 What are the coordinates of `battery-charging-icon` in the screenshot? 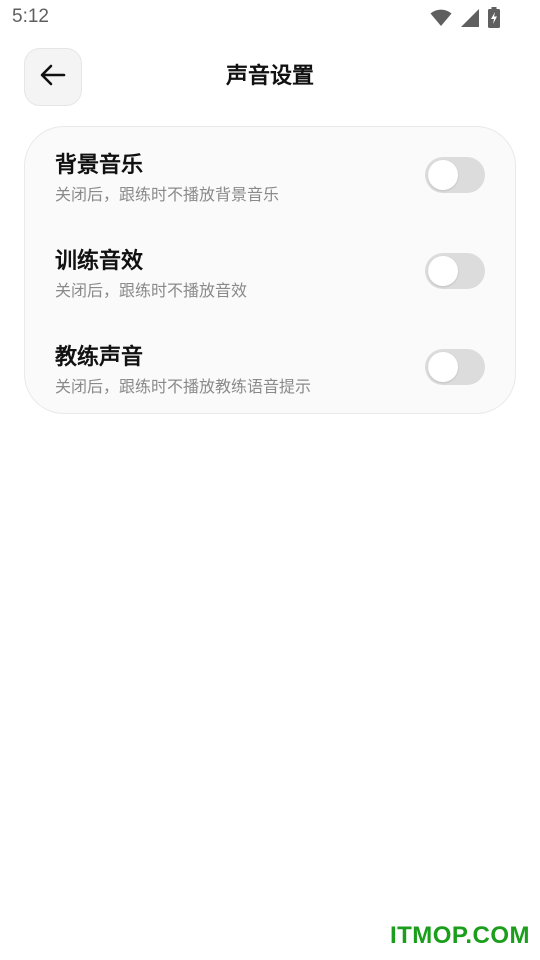 It's located at (494, 17).